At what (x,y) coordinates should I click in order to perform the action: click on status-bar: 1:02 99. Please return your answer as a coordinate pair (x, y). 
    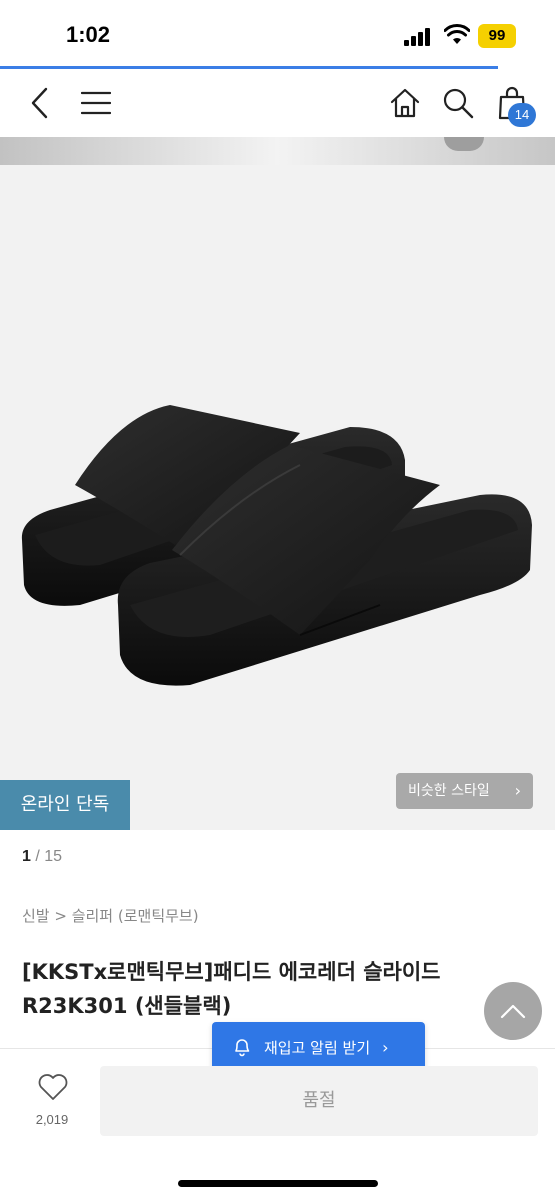
    Looking at the image, I should click on (277, 33).